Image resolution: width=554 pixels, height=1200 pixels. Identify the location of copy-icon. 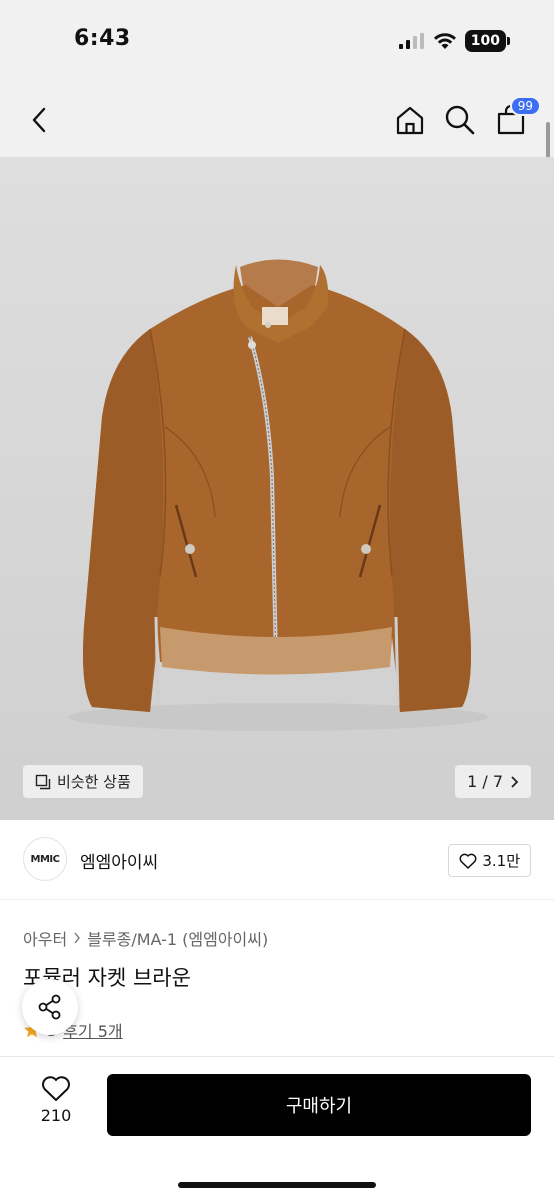
(43, 781).